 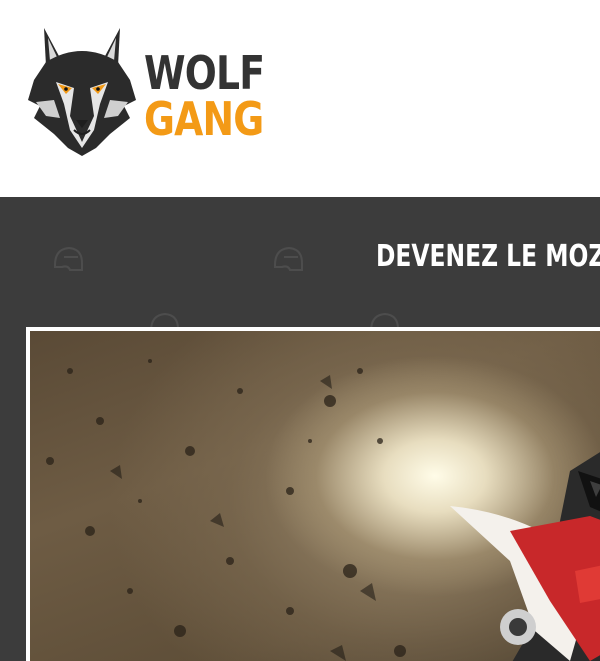 I want to click on wolf-head-icon, so click(x=82, y=92).